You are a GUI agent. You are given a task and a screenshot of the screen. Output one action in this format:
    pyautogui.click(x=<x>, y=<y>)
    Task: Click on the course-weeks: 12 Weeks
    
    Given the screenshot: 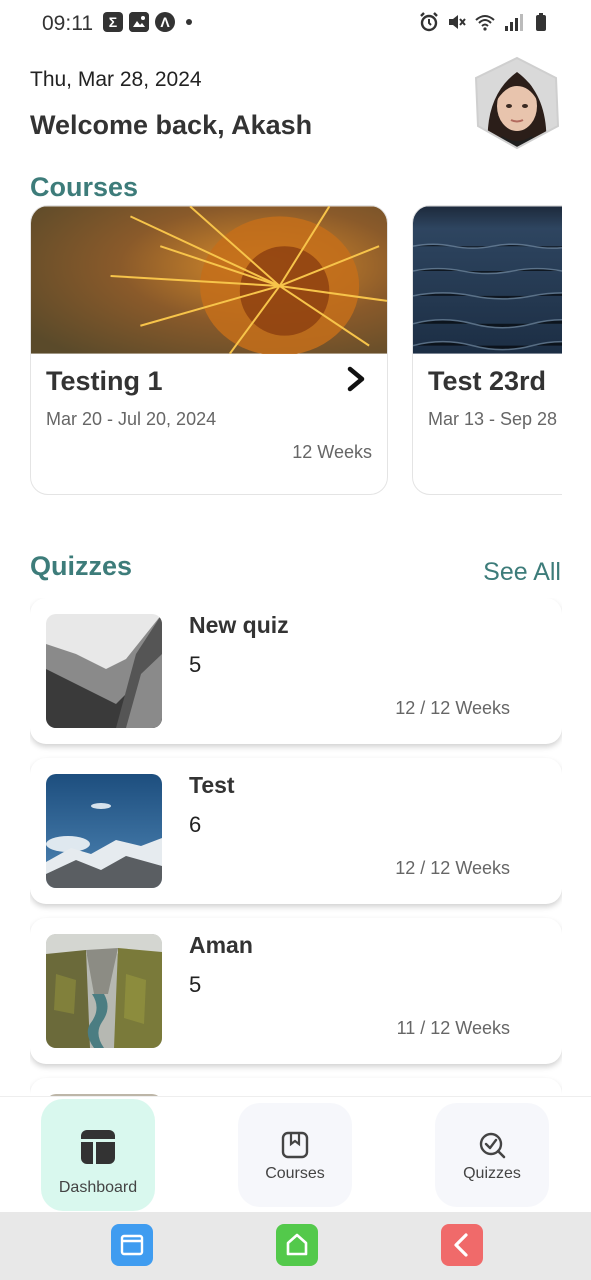 What is the action you would take?
    pyautogui.click(x=332, y=452)
    